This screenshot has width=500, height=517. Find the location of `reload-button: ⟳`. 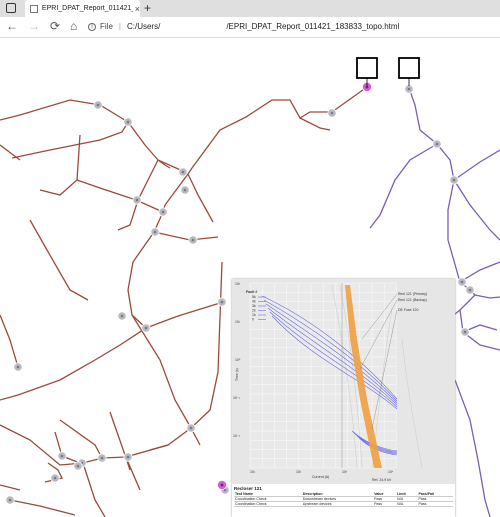

reload-button: ⟳ is located at coordinates (55, 26).